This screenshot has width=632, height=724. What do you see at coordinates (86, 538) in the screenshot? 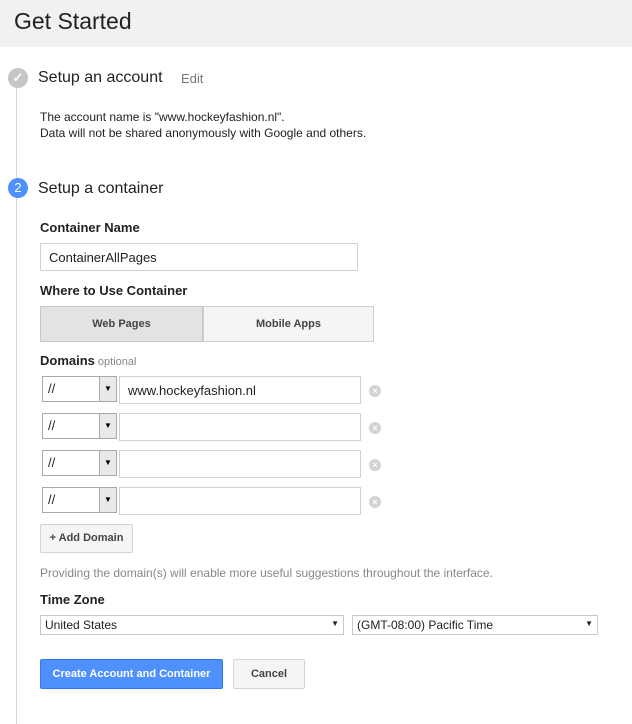
I see `add-domain-button: + Add Domain` at bounding box center [86, 538].